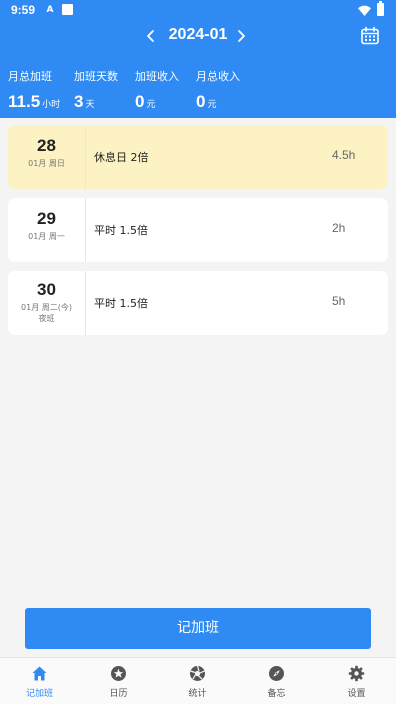 Image resolution: width=396 pixels, height=704 pixels. What do you see at coordinates (364, 10) in the screenshot?
I see `wifi-icon` at bounding box center [364, 10].